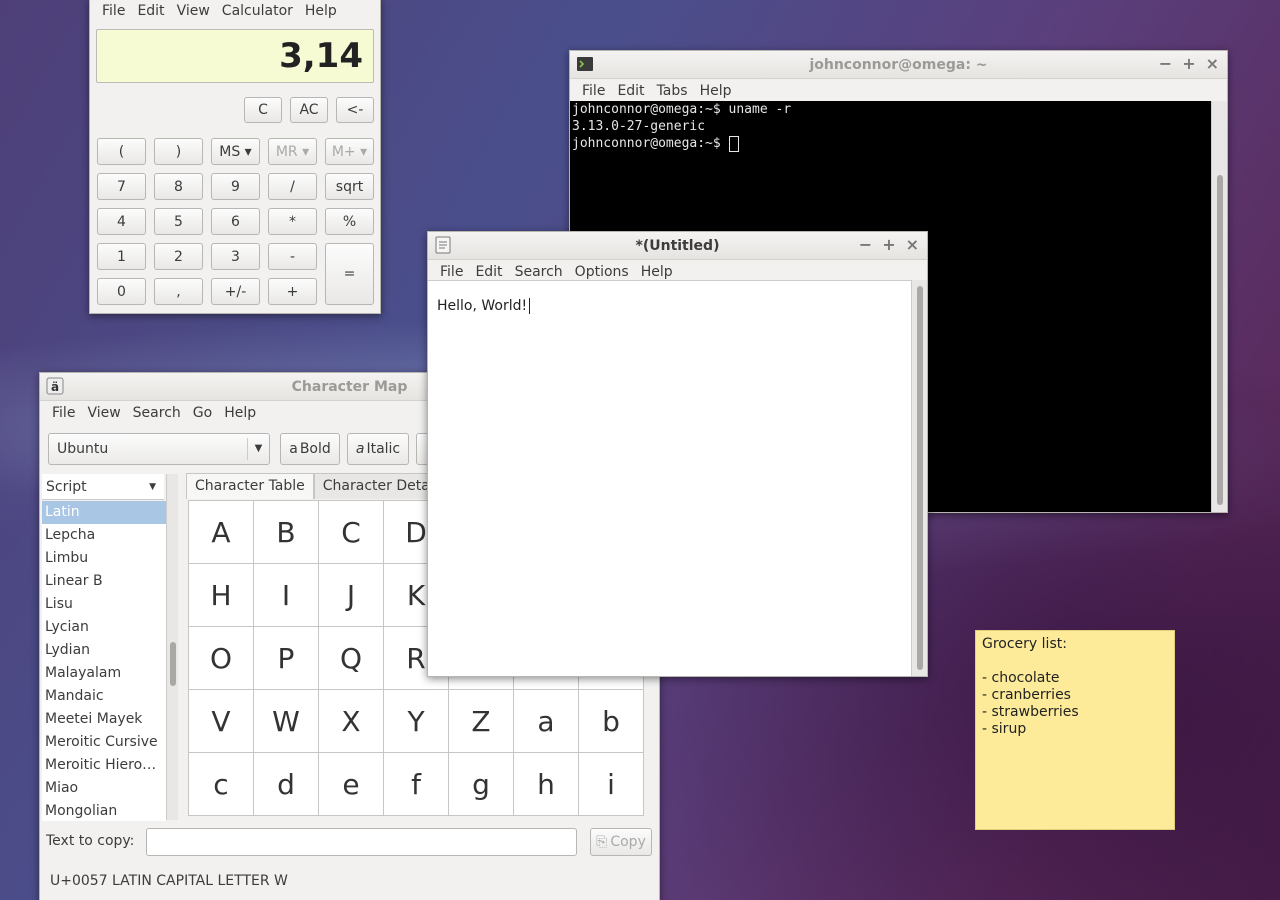  I want to click on script-combo: Script ▼, so click(103, 487).